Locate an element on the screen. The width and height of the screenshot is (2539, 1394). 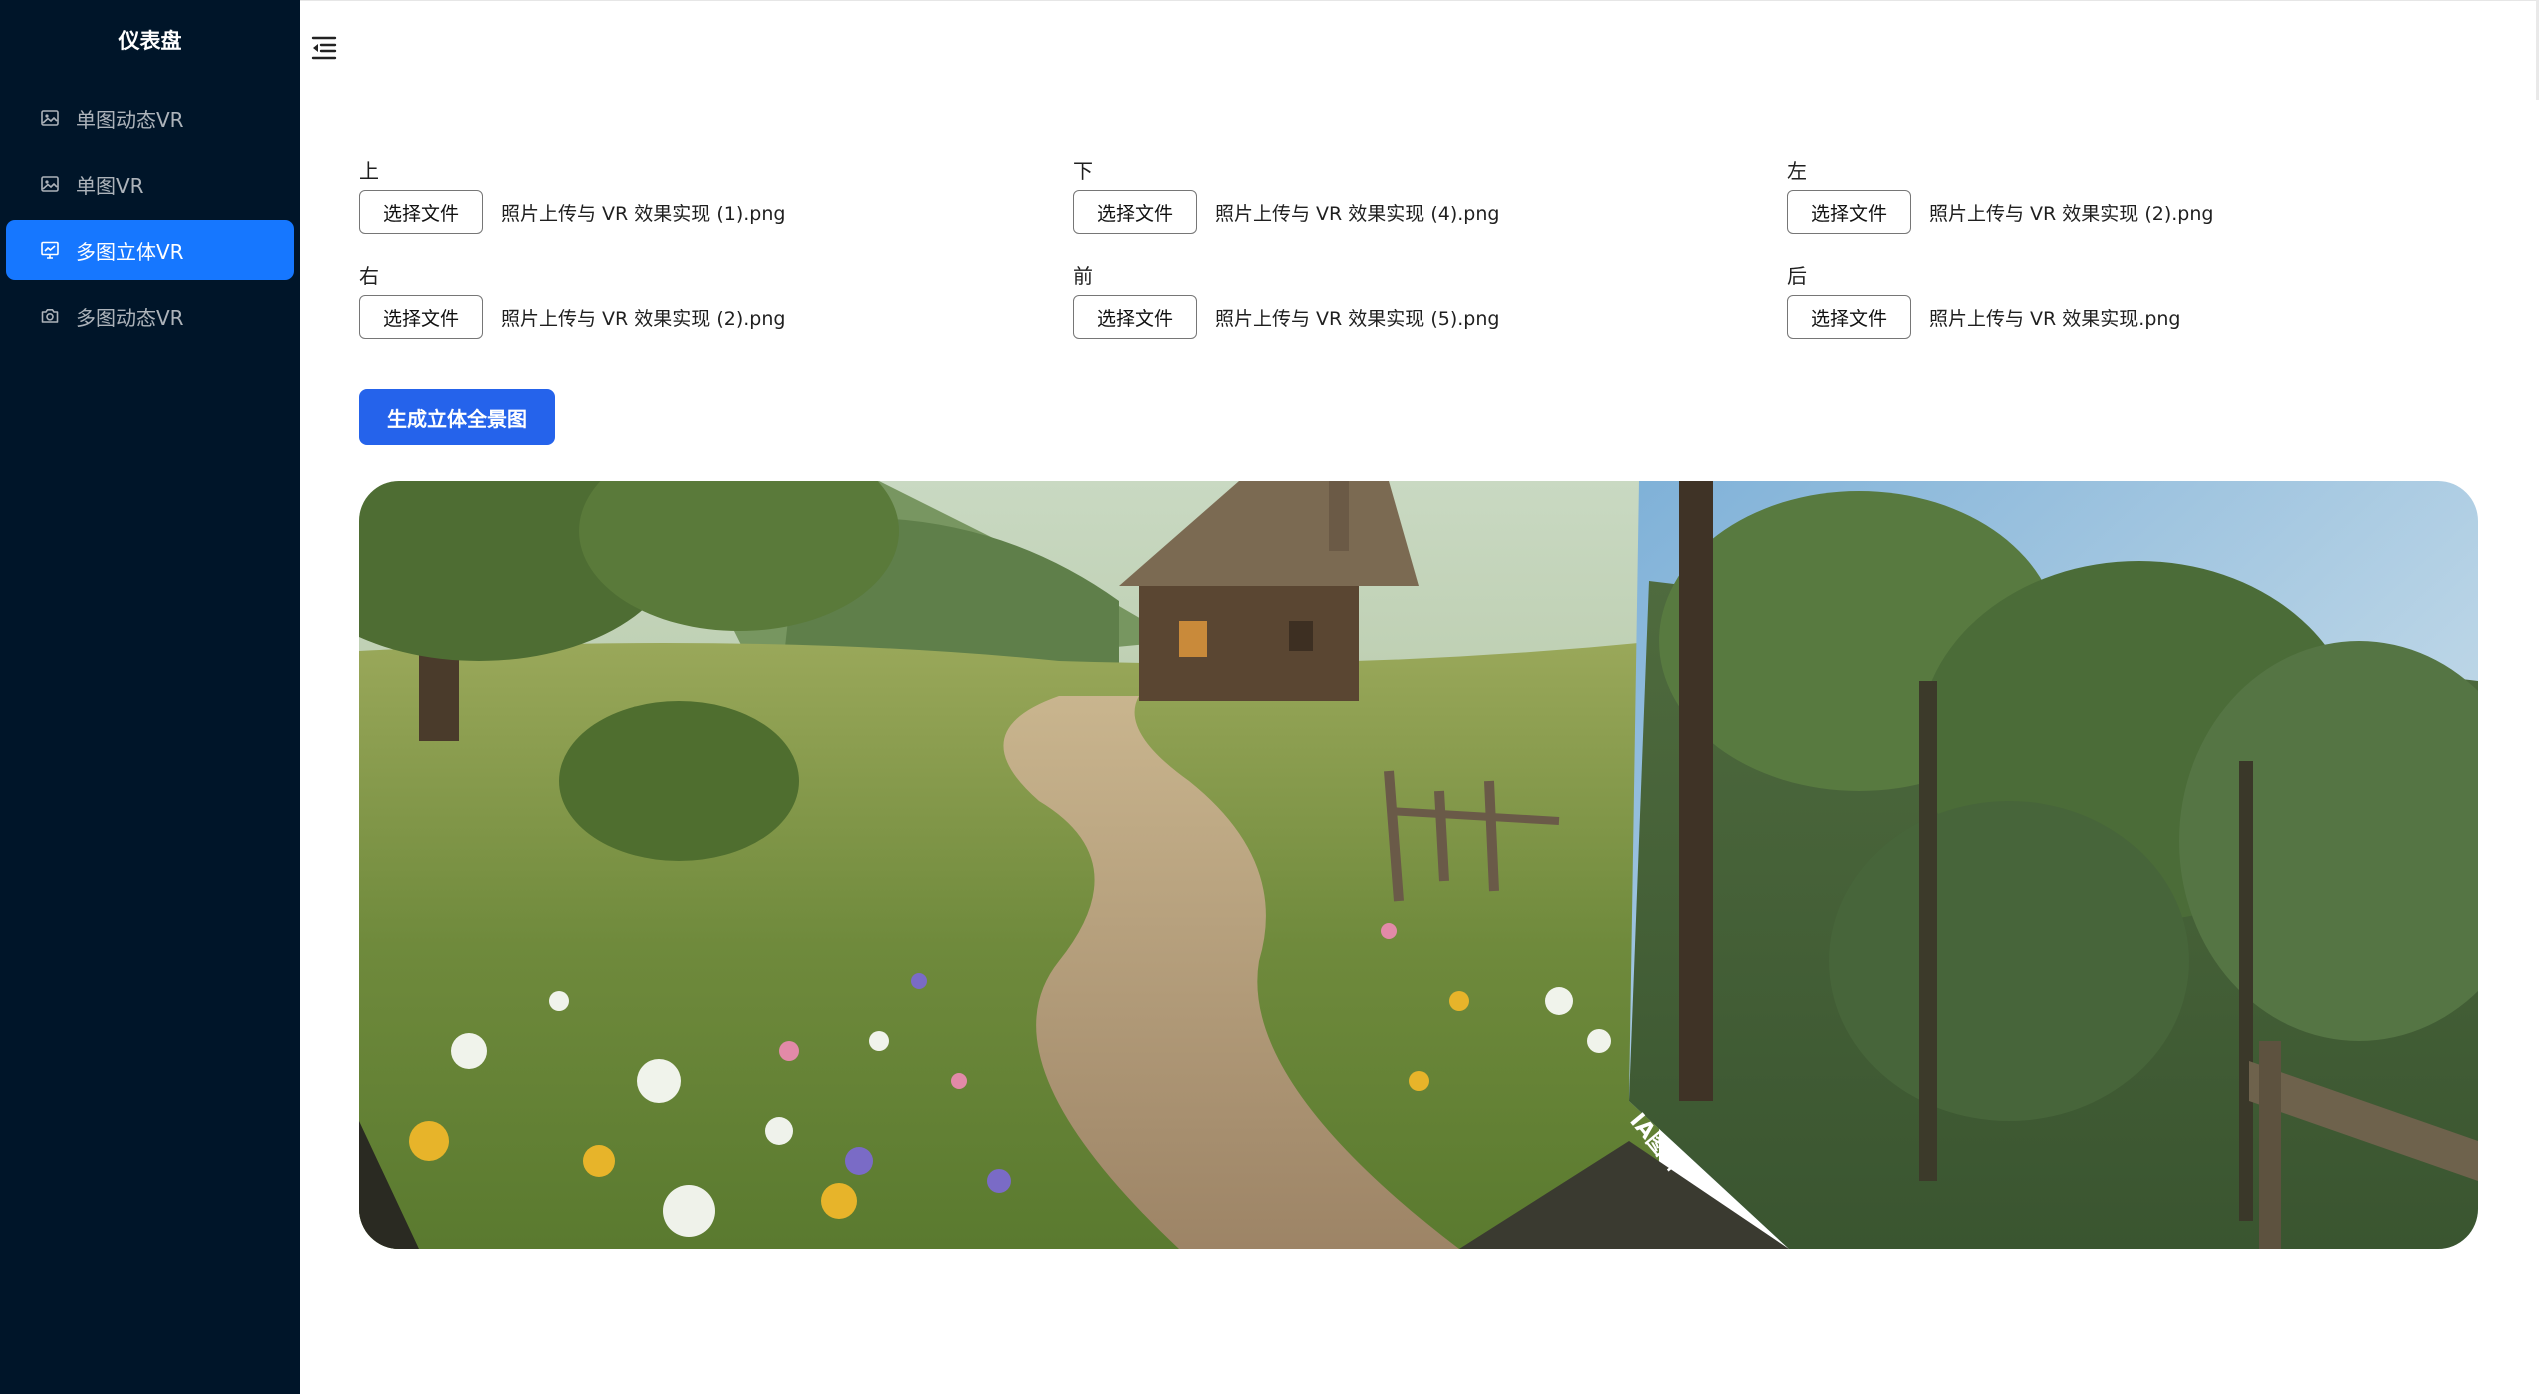
sidebar-title: 仪表盘 is located at coordinates (150, 41).